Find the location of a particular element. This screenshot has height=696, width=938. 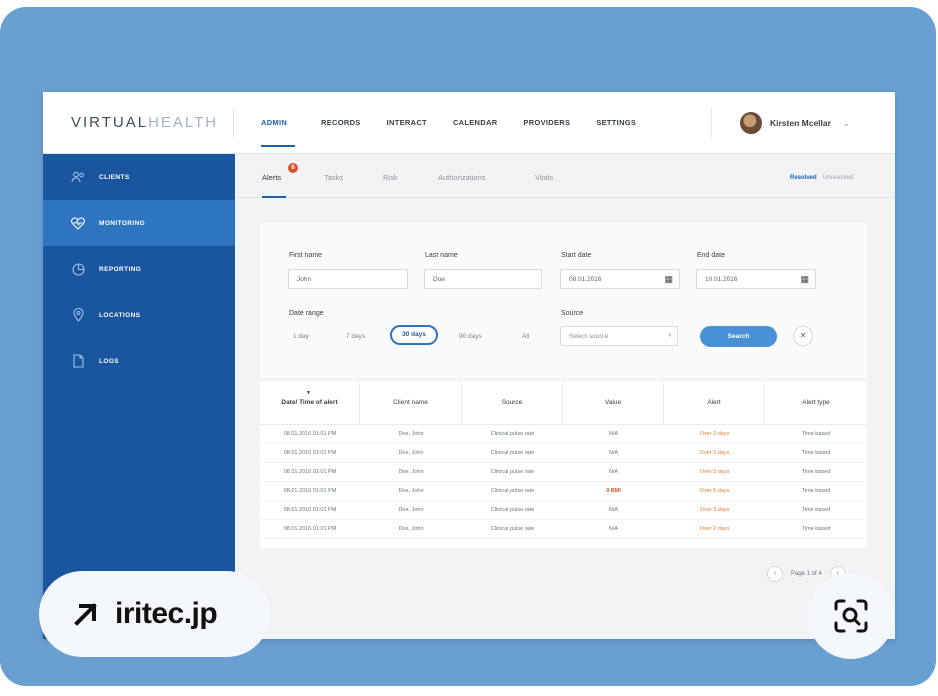

pie-chart-icon is located at coordinates (78, 269).